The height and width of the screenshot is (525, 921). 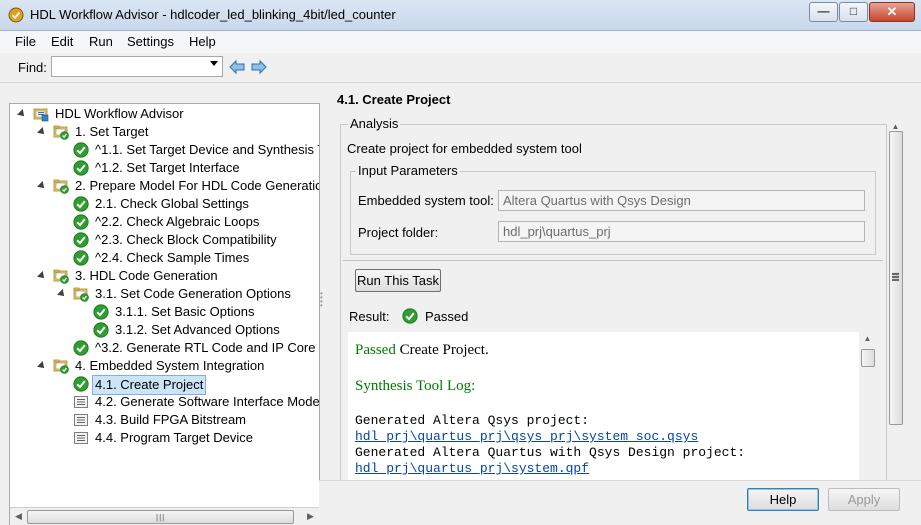 I want to click on tree-scroll-thumb: |||, so click(x=160, y=517).